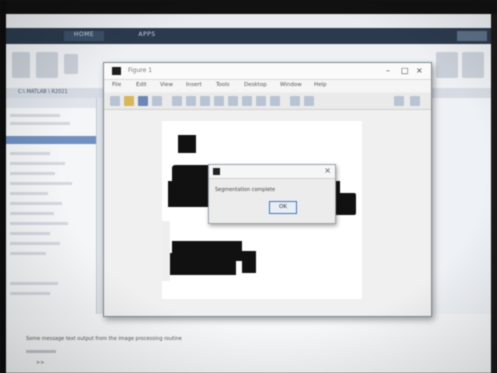  Describe the element at coordinates (223, 85) in the screenshot. I see `menu-tools: Tools` at that location.